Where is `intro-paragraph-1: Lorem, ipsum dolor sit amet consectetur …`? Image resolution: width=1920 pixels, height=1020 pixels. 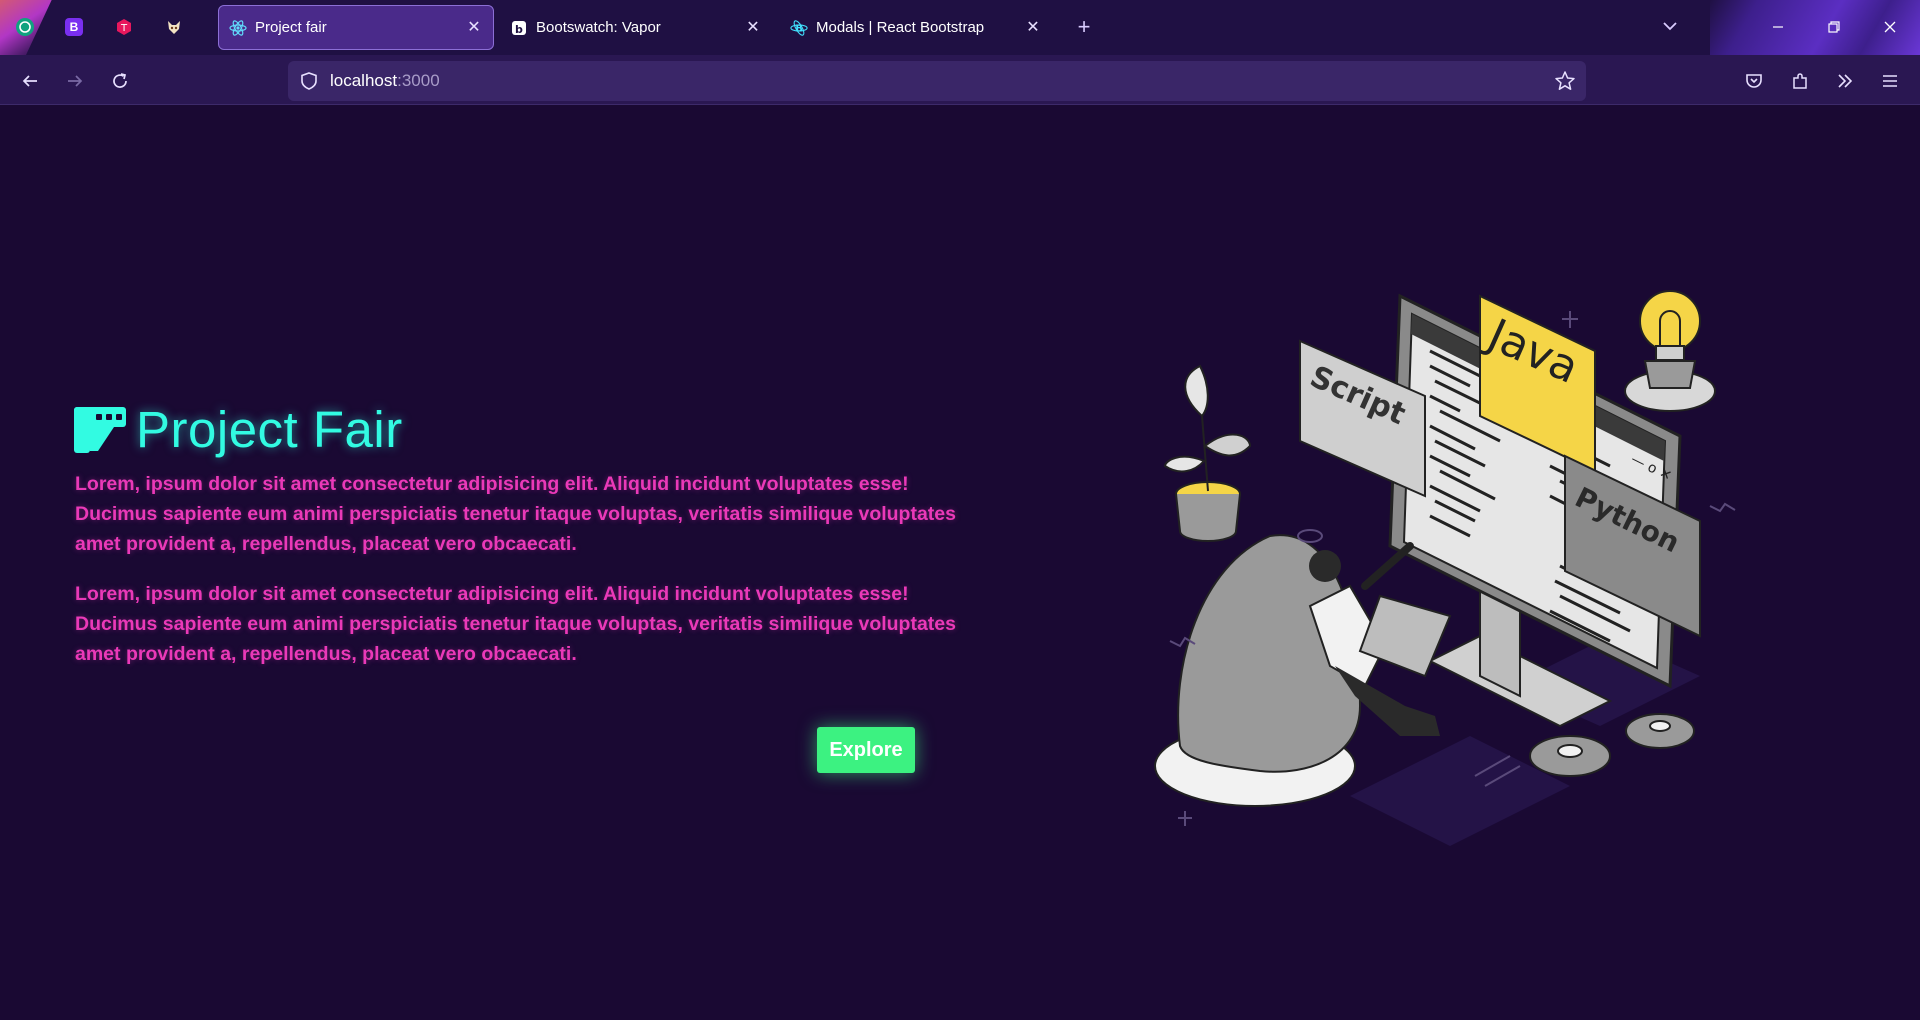 intro-paragraph-1: Lorem, ipsum dolor sit amet consectetur … is located at coordinates (515, 514).